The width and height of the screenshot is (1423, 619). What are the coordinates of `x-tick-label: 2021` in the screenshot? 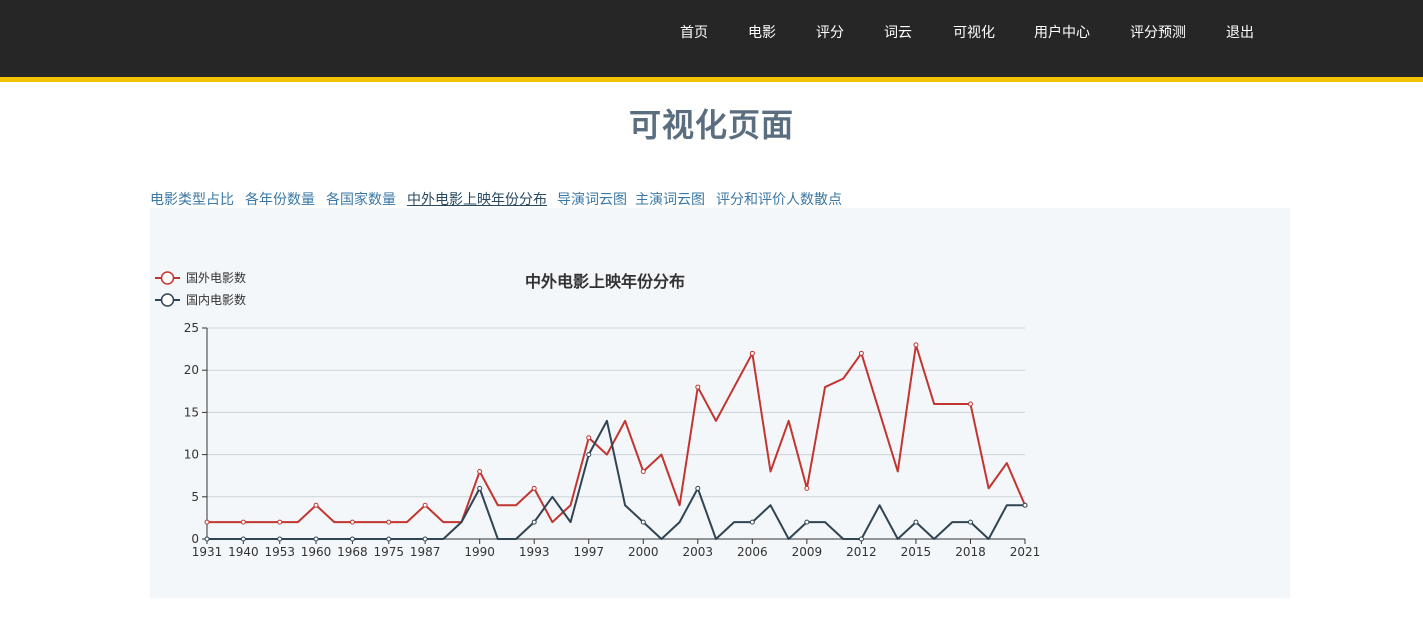 It's located at (1025, 552).